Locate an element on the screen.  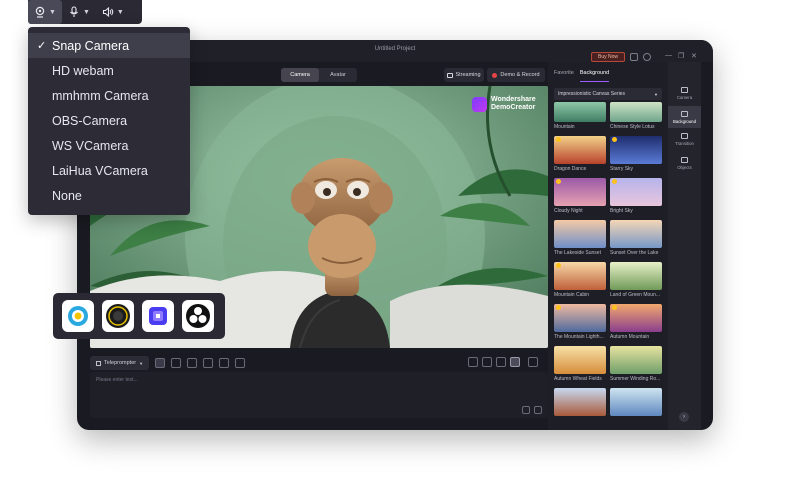
rail-objects: Objects is located at coordinates (684, 163).